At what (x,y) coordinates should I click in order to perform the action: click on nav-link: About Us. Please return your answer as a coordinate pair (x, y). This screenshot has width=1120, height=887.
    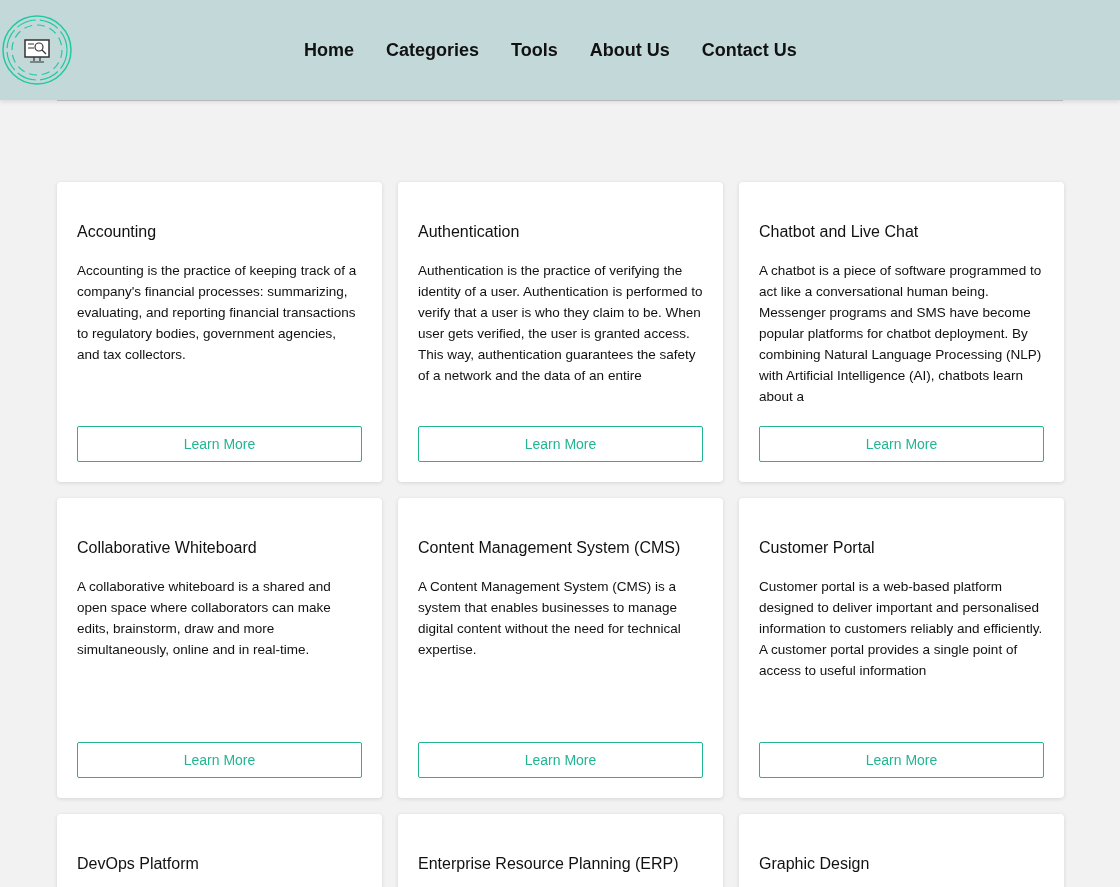
    Looking at the image, I should click on (629, 50).